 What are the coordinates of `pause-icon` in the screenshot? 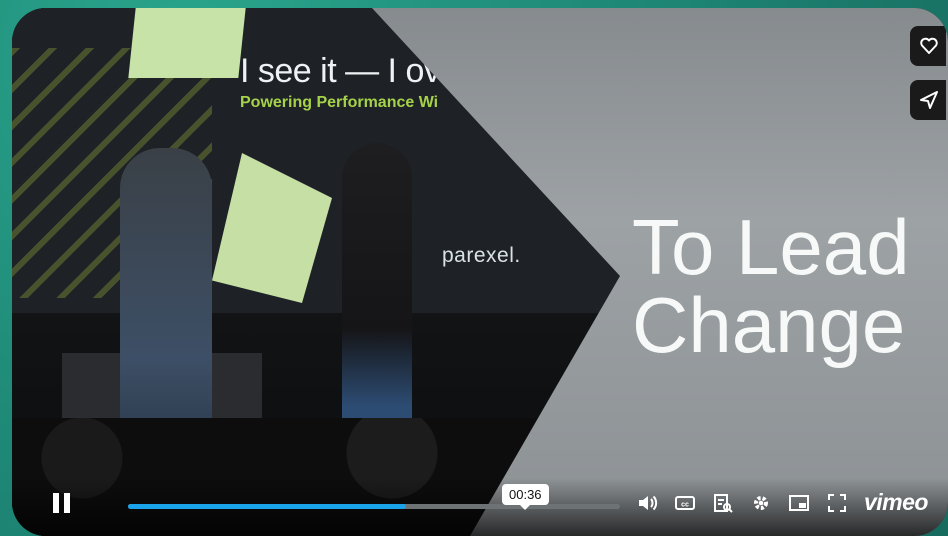 It's located at (56, 503).